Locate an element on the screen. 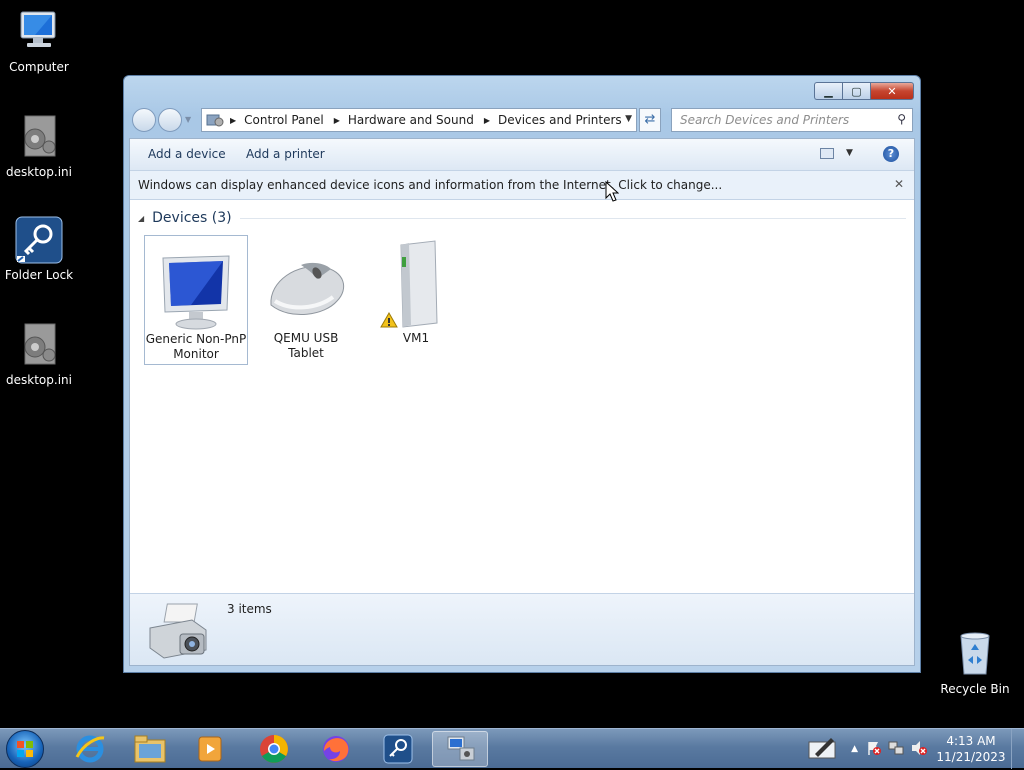  device-name: Monitor is located at coordinates (196, 354).